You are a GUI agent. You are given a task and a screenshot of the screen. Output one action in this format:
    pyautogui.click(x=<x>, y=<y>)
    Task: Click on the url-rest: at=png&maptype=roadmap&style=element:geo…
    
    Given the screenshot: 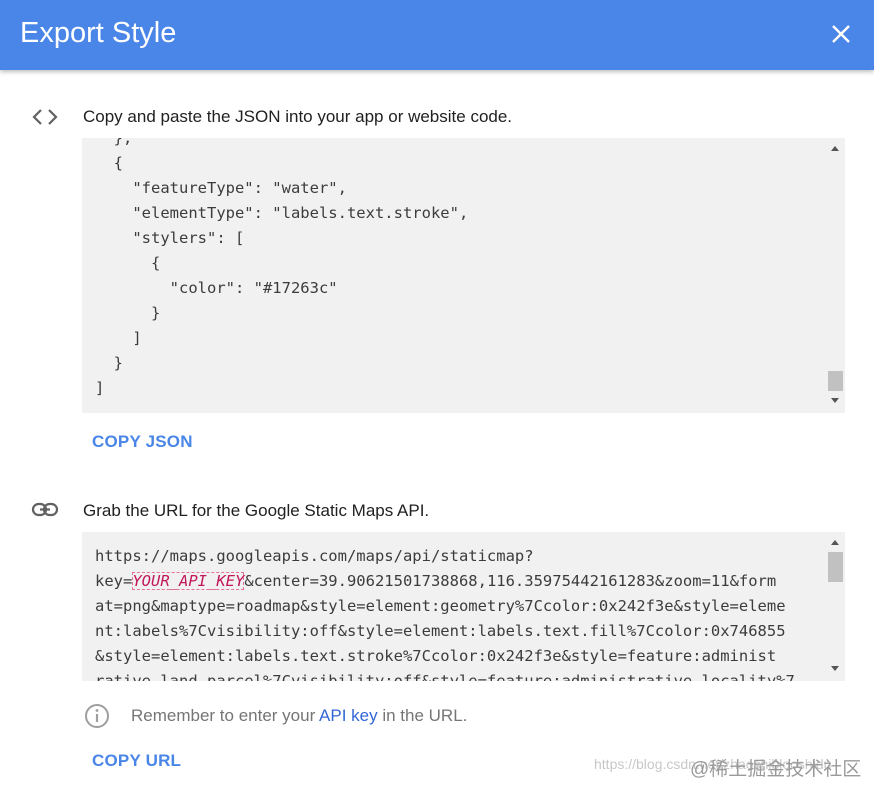 What is the action you would take?
    pyautogui.click(x=445, y=639)
    